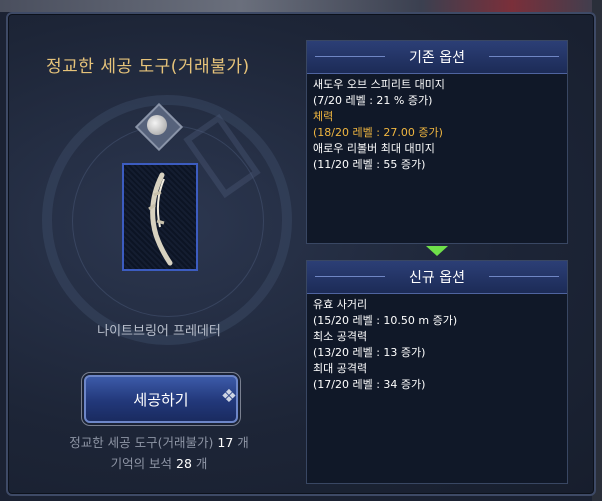 The height and width of the screenshot is (501, 602). I want to click on cost-gems-unit: 개, so click(201, 463).